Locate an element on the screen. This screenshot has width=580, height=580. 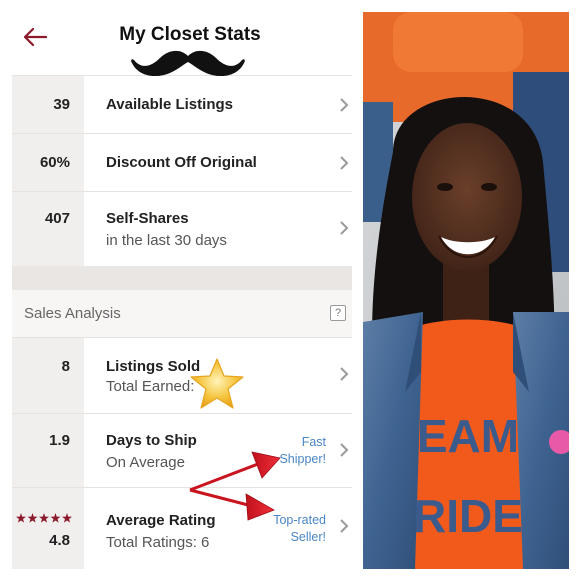
stat-label: Discount Off Original is located at coordinates (181, 162).